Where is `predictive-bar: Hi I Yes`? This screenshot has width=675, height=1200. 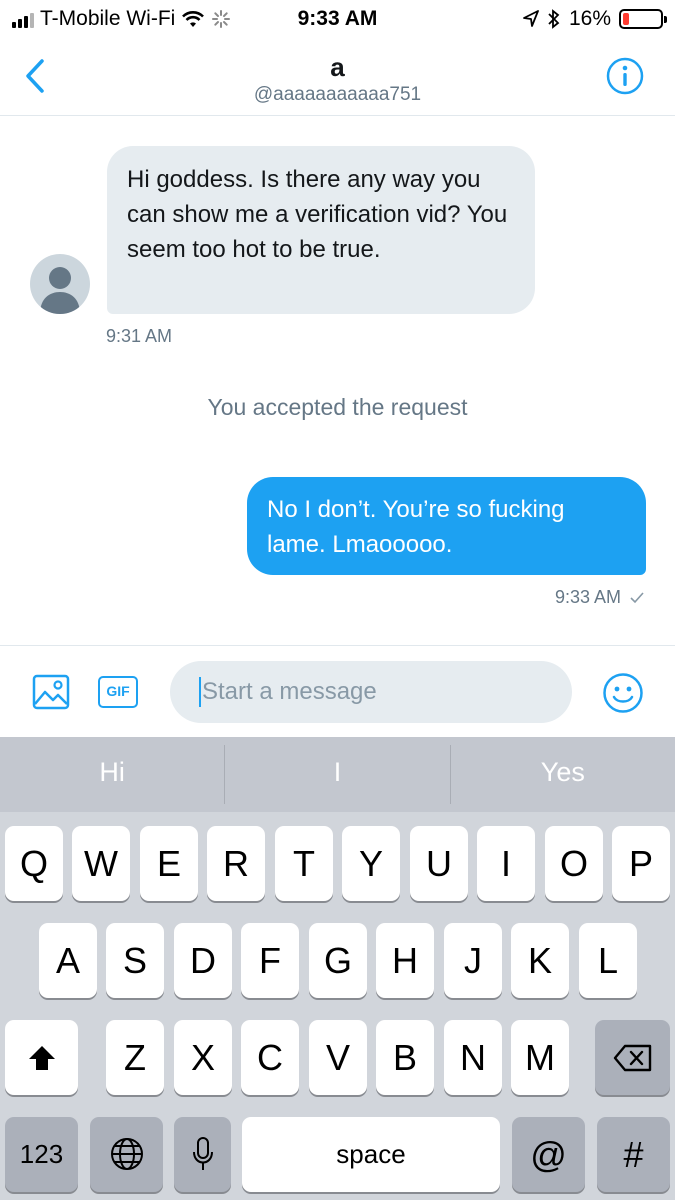
predictive-bar: Hi I Yes is located at coordinates (337, 774).